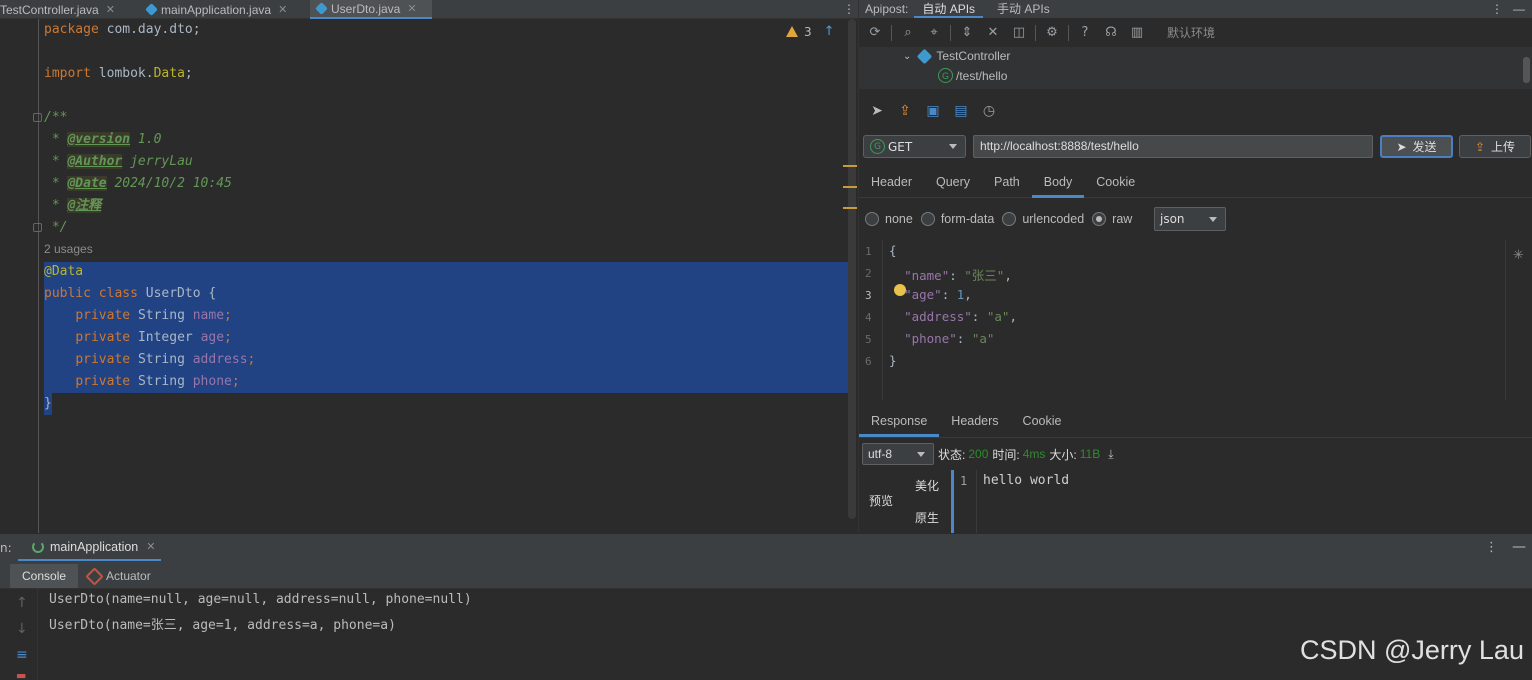 The height and width of the screenshot is (680, 1532). Describe the element at coordinates (872, 219) in the screenshot. I see `radio-none` at that location.